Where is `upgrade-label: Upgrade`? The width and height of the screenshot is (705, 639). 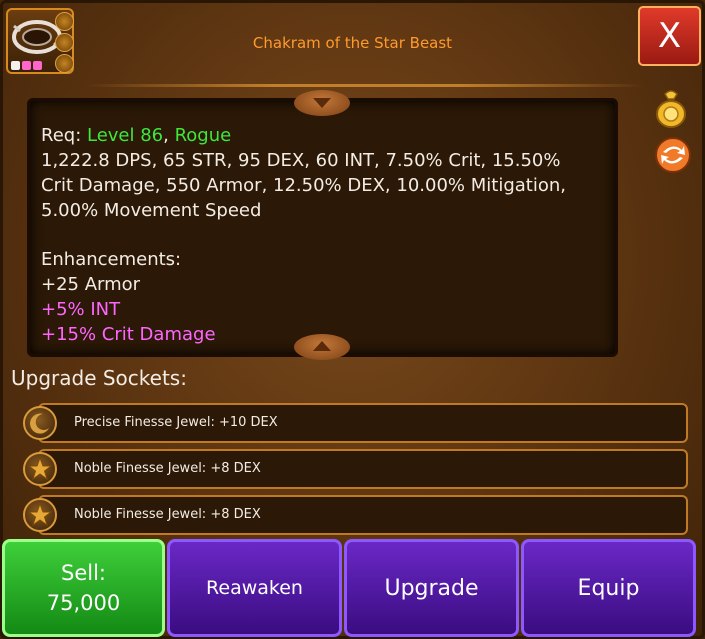 upgrade-label: Upgrade is located at coordinates (431, 588).